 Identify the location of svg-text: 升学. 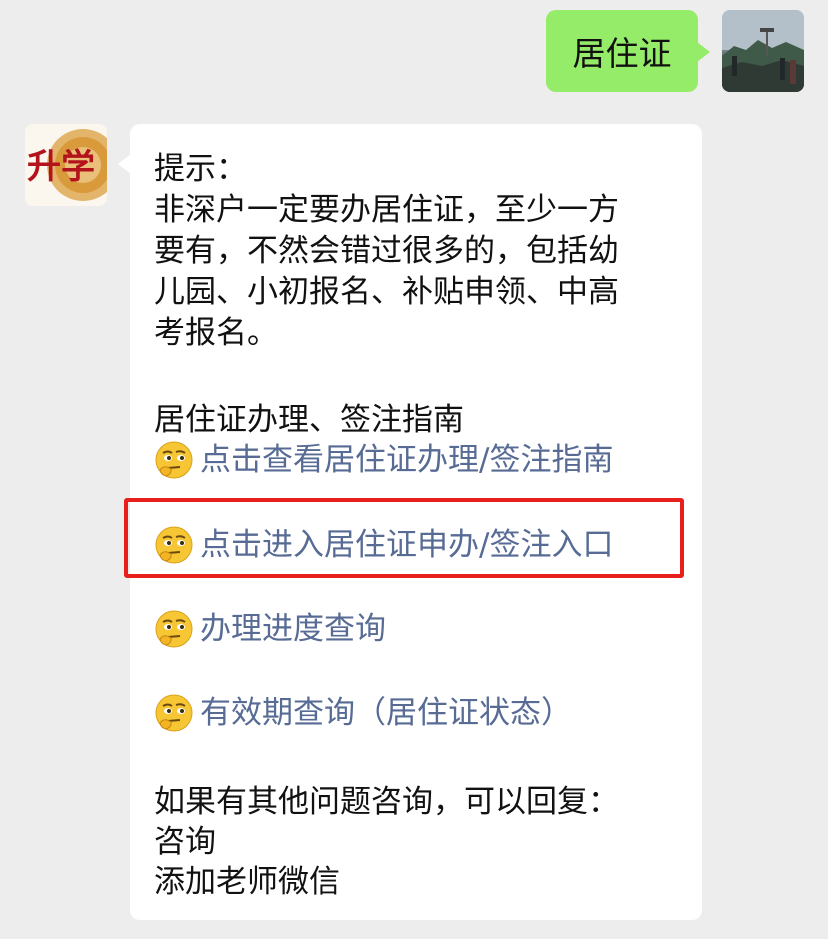
(61, 167).